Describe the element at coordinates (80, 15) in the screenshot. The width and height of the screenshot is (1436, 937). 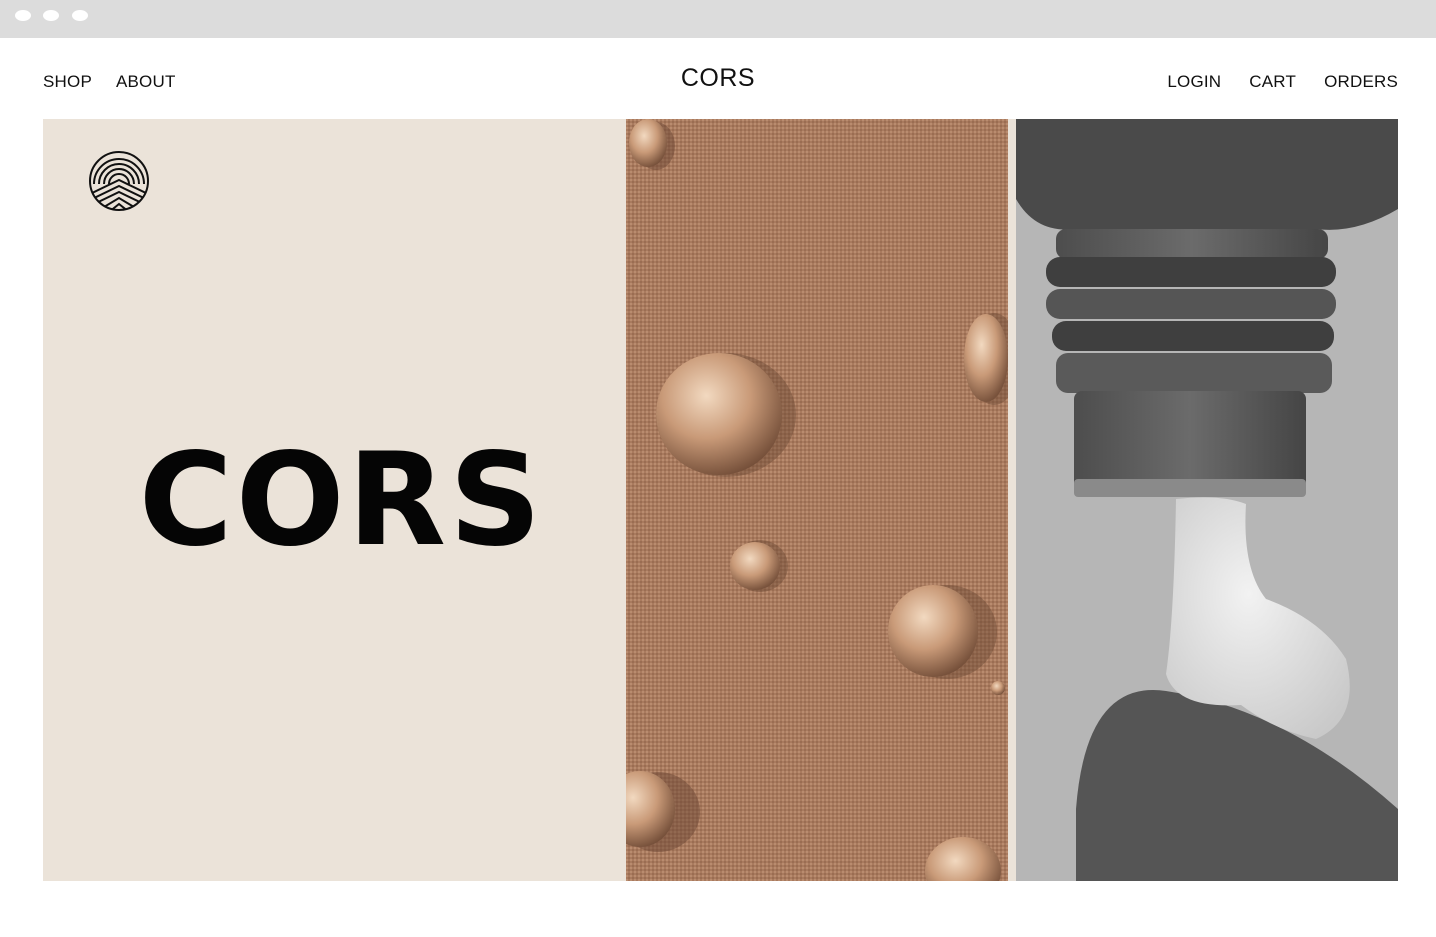
I see `window-maximize-dot` at that location.